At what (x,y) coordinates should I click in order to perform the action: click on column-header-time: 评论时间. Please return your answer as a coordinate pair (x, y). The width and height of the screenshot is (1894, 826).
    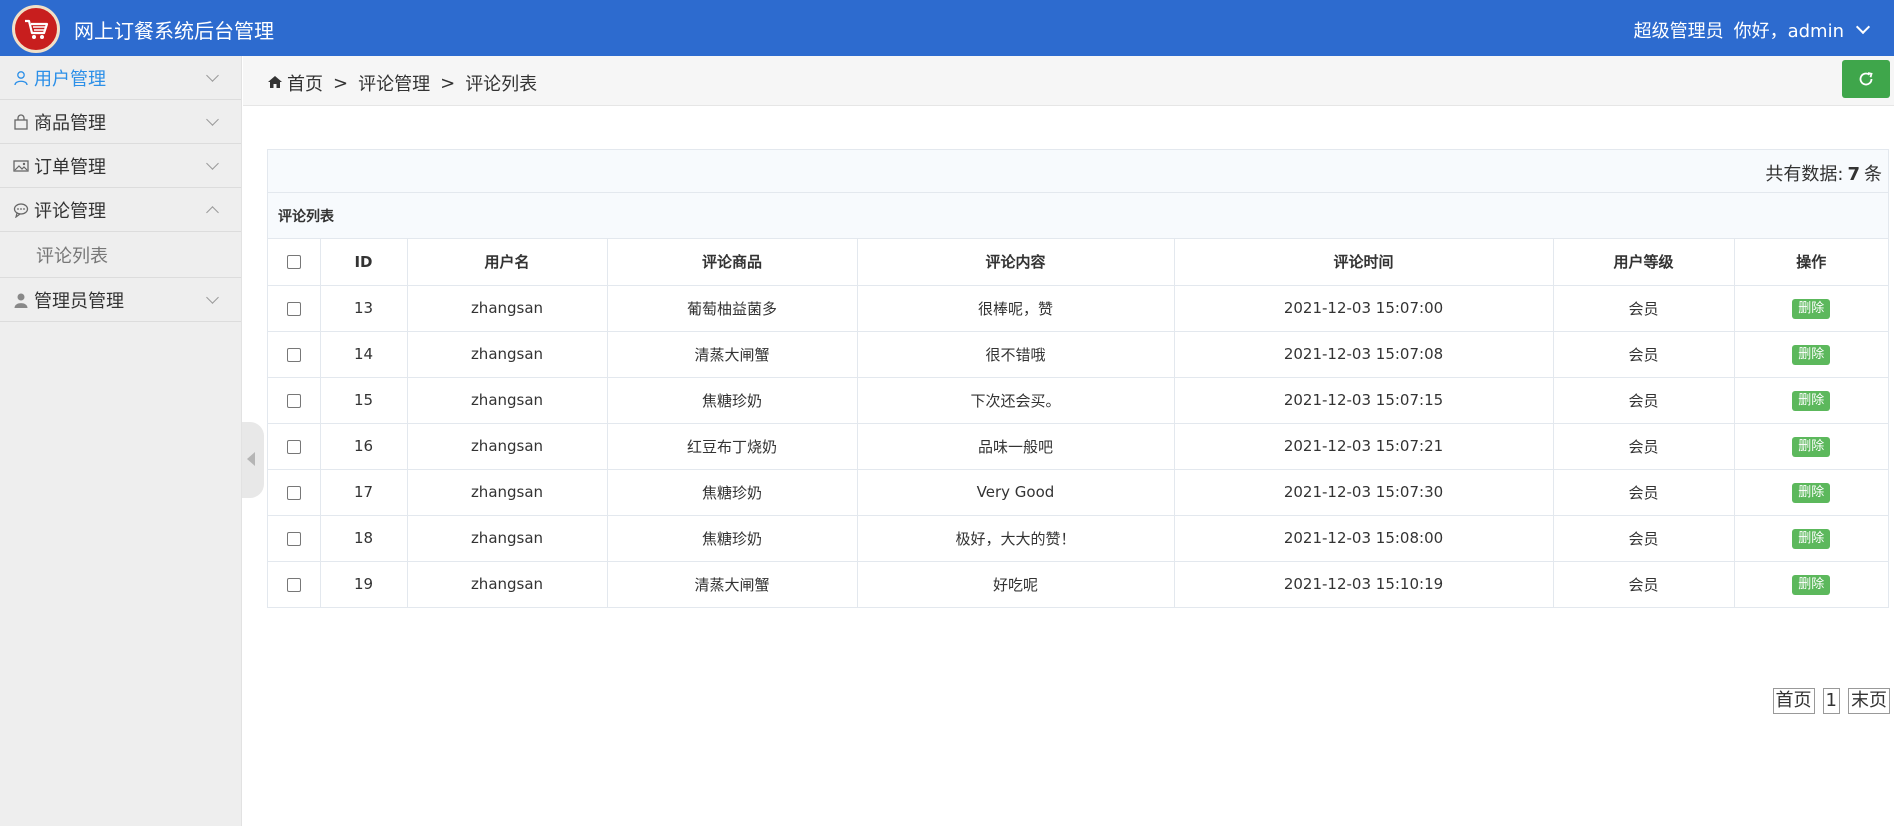
    Looking at the image, I should click on (1364, 262).